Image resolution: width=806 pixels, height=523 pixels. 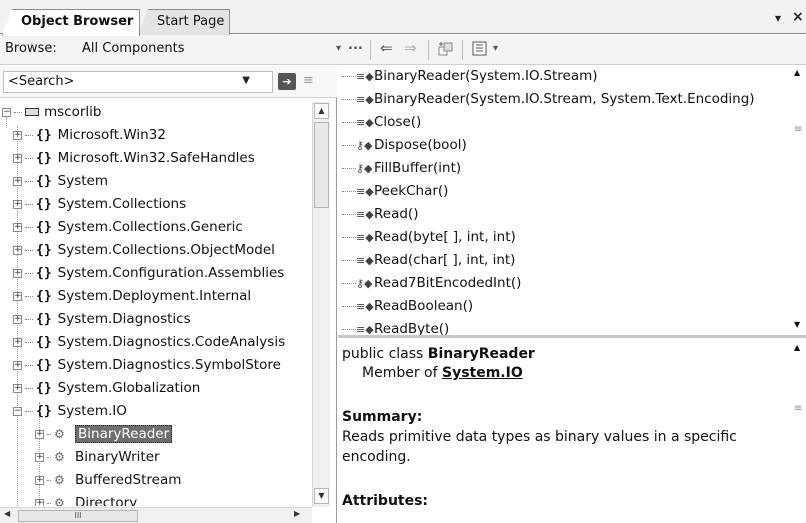 I want to click on tree-node-label: System.Diagnostics.SymbolStore, so click(x=169, y=365).